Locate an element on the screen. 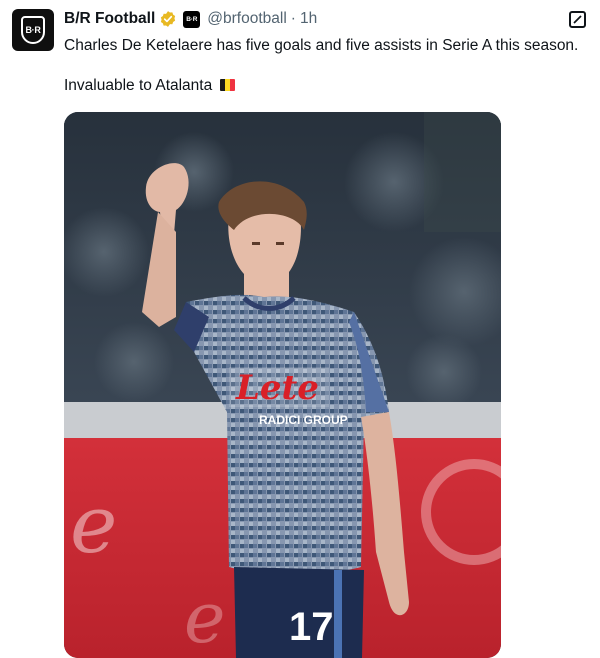  tweet-text-line2-wrap: Invaluable to Atalanta is located at coordinates (332, 86).